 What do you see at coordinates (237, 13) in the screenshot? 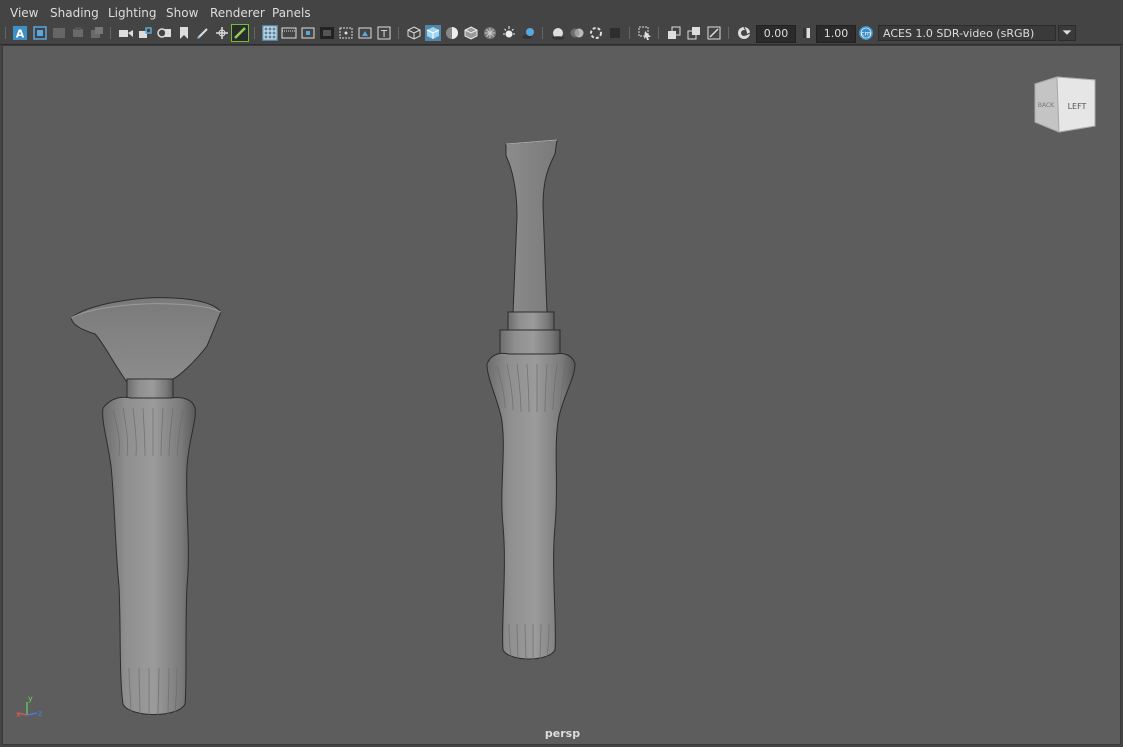
I see `menu-renderer: Renderer` at bounding box center [237, 13].